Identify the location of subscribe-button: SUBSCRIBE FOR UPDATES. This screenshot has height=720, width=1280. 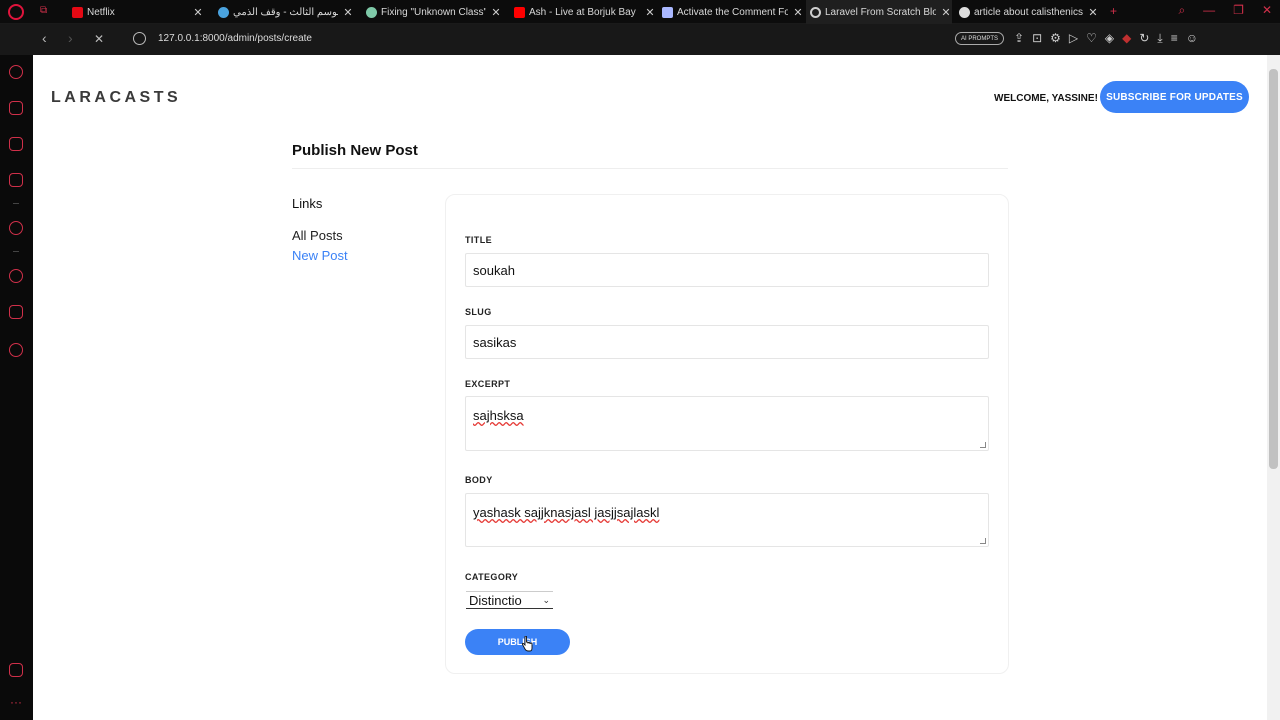
(1174, 97).